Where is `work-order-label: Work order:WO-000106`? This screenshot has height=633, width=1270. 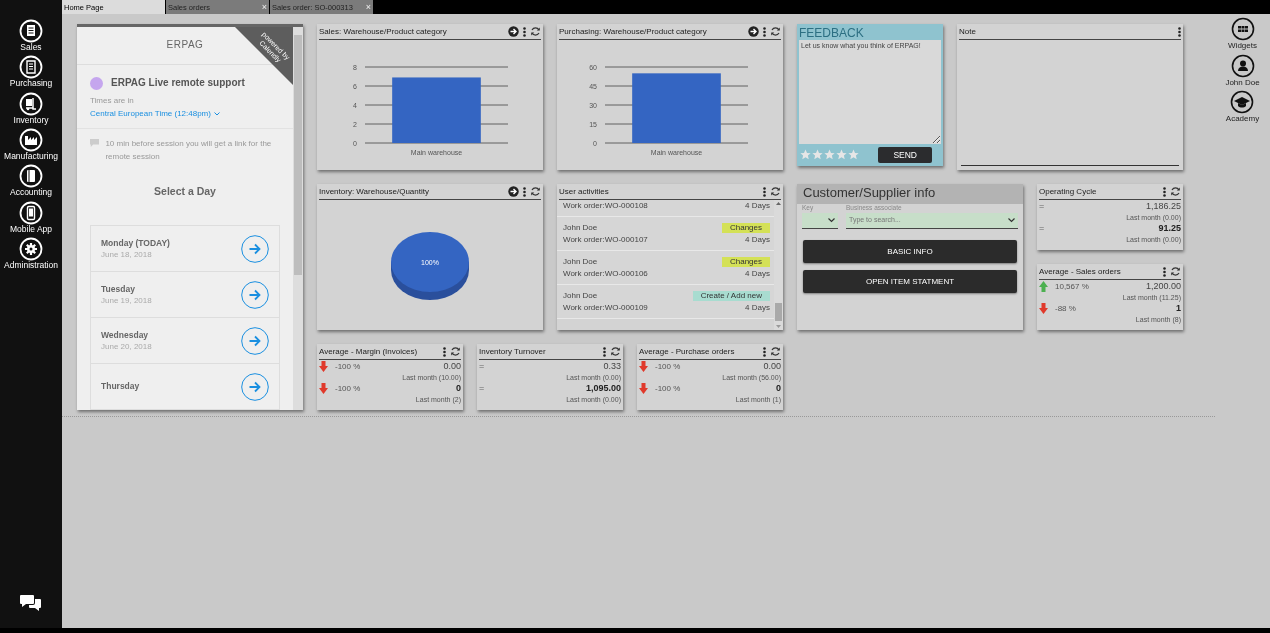 work-order-label: Work order:WO-000106 is located at coordinates (605, 274).